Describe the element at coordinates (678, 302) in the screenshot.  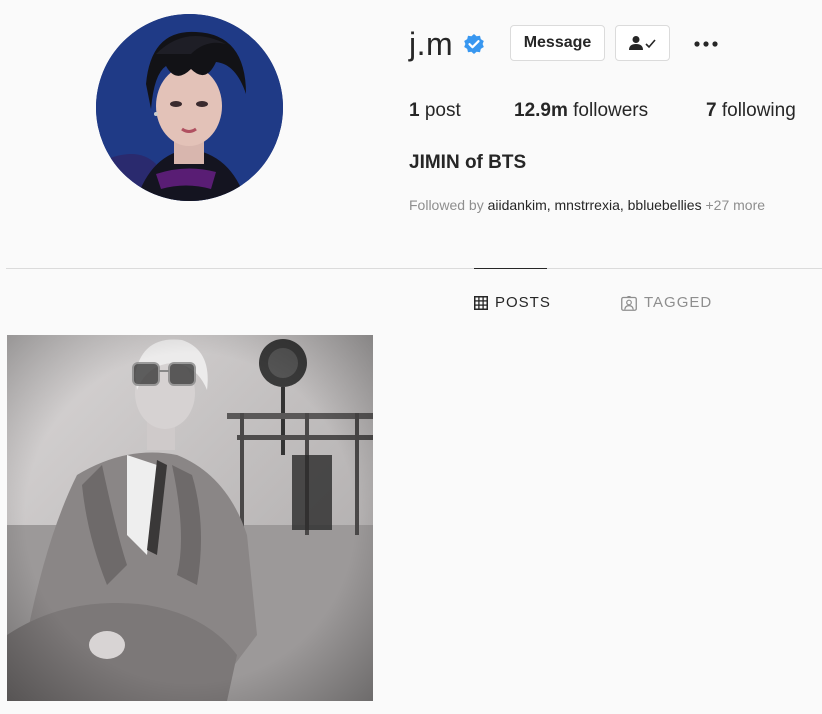
I see `tab-tagged-label: TAGGED` at that location.